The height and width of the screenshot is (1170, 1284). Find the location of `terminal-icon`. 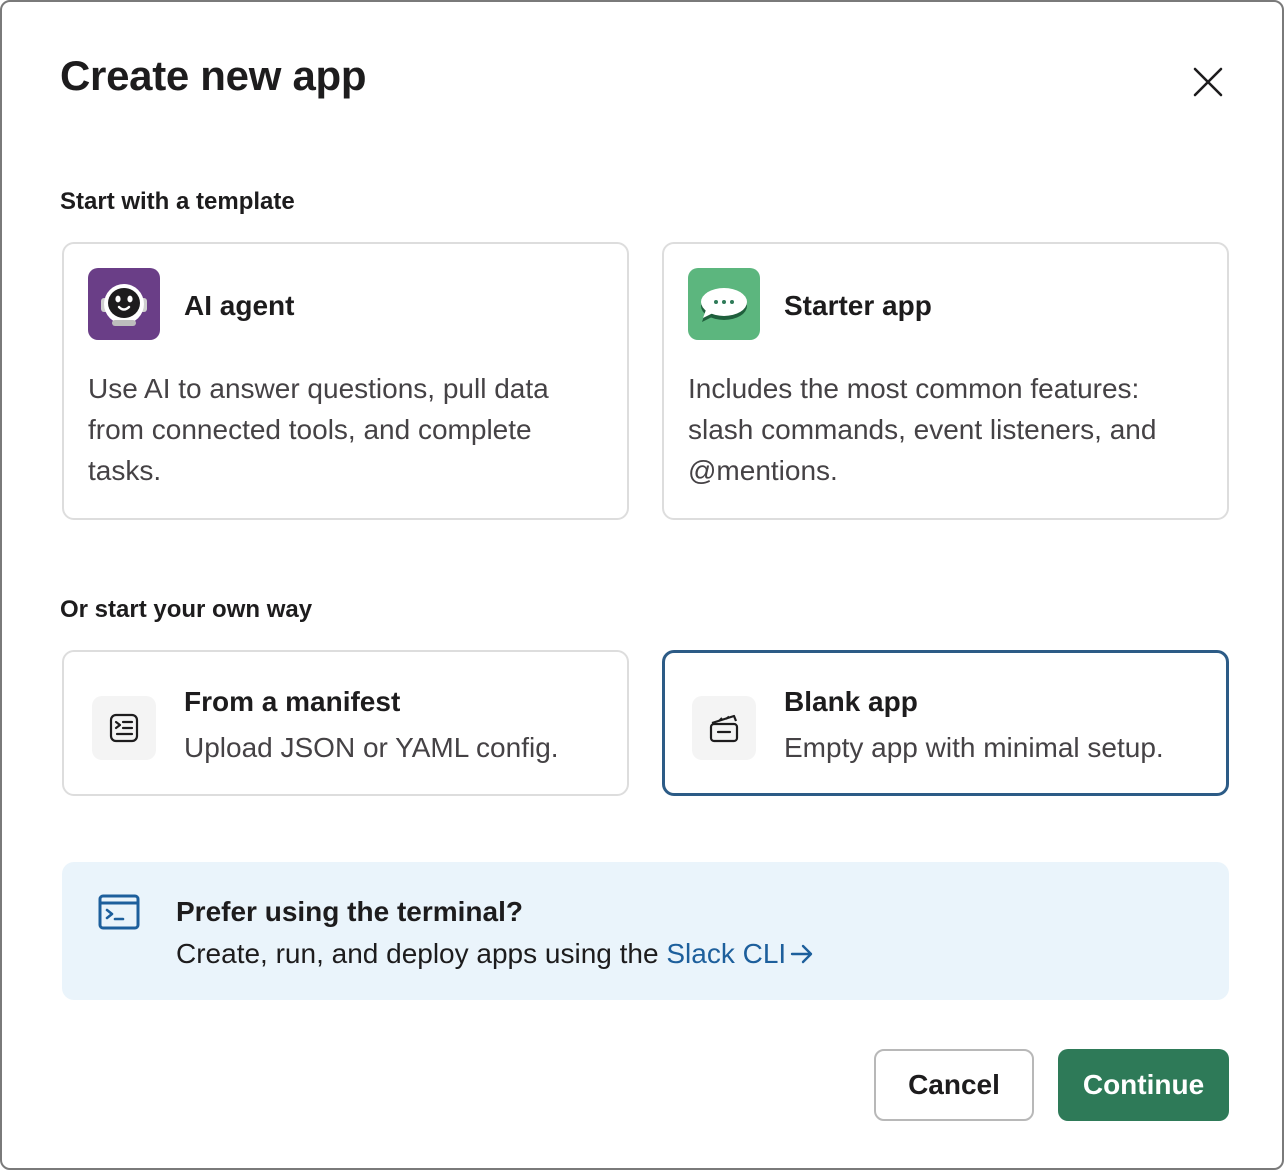

terminal-icon is located at coordinates (119, 912).